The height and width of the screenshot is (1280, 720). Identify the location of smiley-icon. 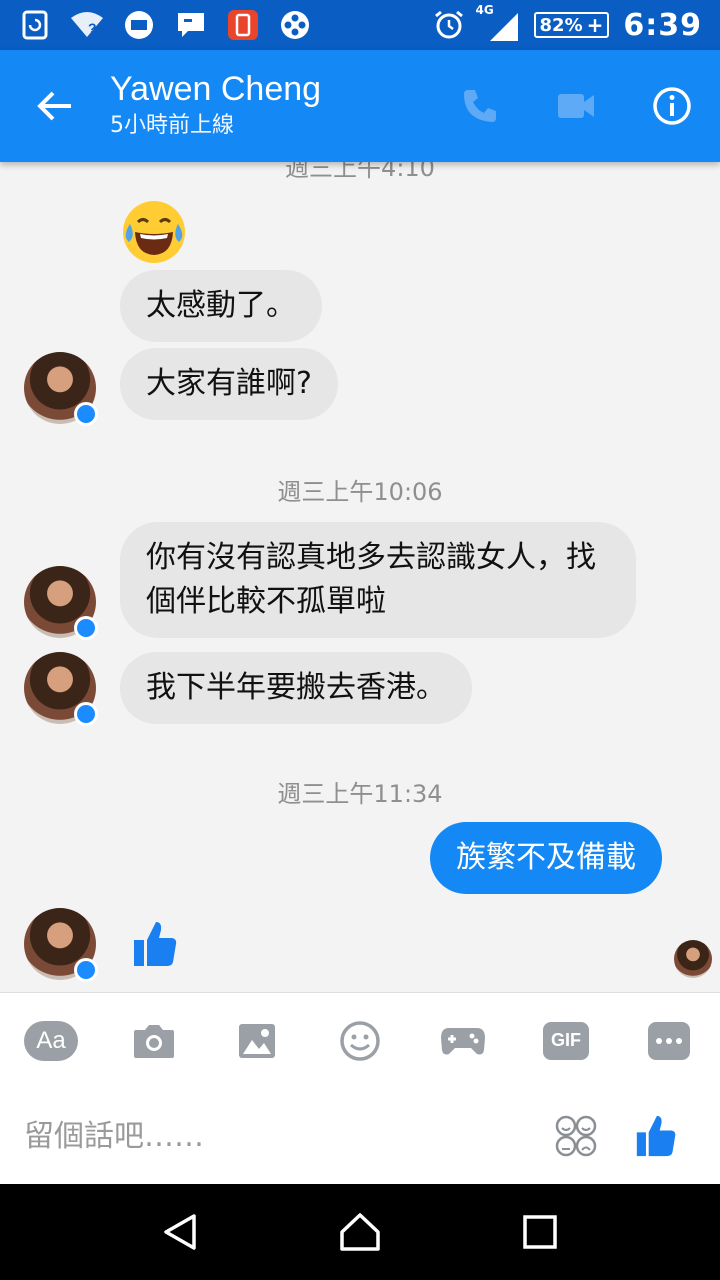
(360, 1040).